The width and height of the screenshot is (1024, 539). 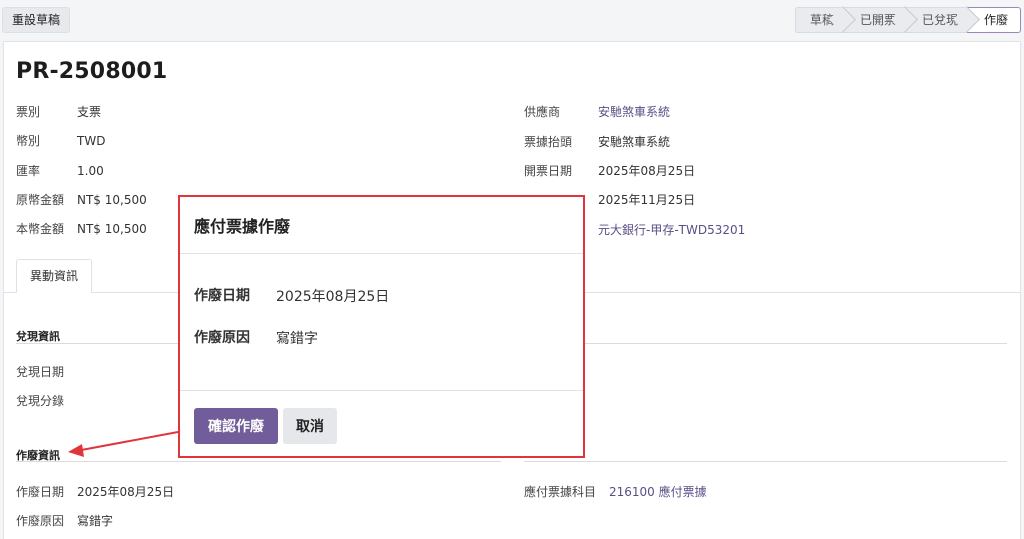 I want to click on field-value: 1.00, so click(x=90, y=171).